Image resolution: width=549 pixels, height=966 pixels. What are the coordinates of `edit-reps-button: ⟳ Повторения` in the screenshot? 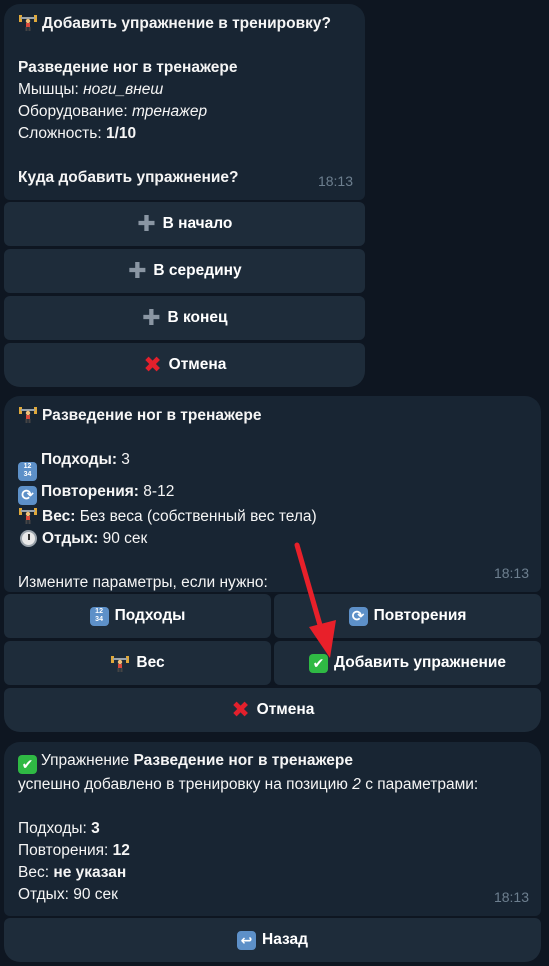 It's located at (407, 616).